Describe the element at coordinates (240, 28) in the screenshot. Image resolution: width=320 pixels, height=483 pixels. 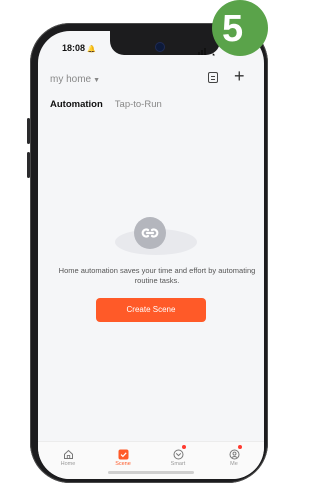
I see `step-badge: 5` at that location.